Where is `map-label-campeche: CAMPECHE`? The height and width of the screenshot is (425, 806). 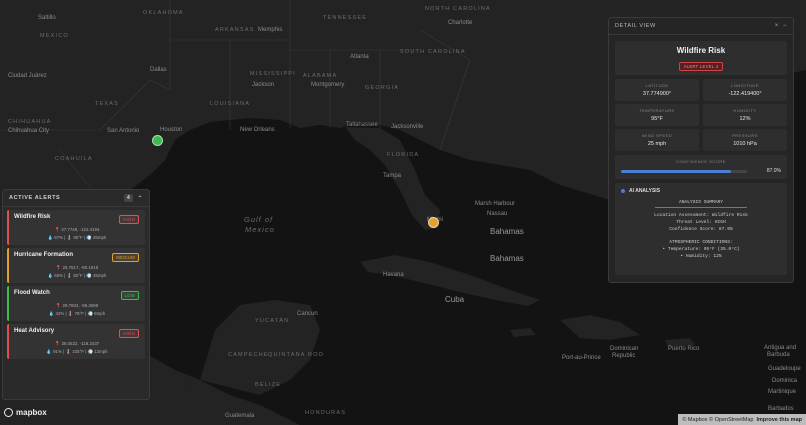
map-label-campeche: CAMPECHE is located at coordinates (248, 355).